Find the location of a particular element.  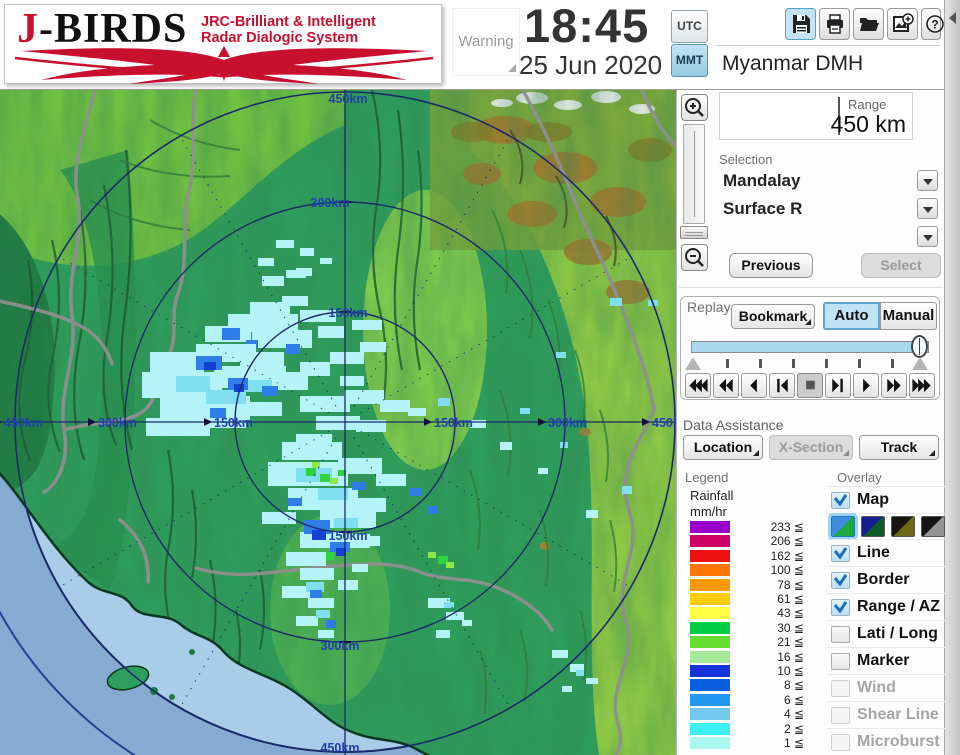

overlay-item-range-az: Range / AZ is located at coordinates (886, 606).